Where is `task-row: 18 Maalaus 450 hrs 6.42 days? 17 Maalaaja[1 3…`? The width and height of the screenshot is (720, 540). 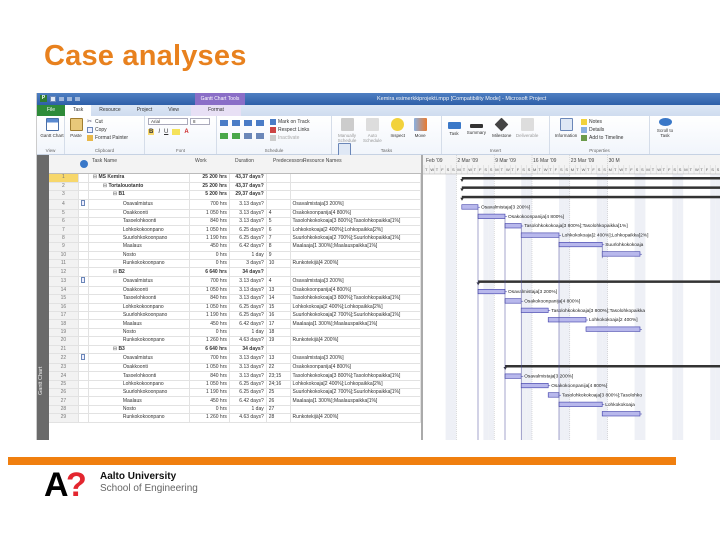
task-row: 18 Maalaus 450 hrs 6.42 days? 17 Maalaaja[1 3… is located at coordinates (235, 324).